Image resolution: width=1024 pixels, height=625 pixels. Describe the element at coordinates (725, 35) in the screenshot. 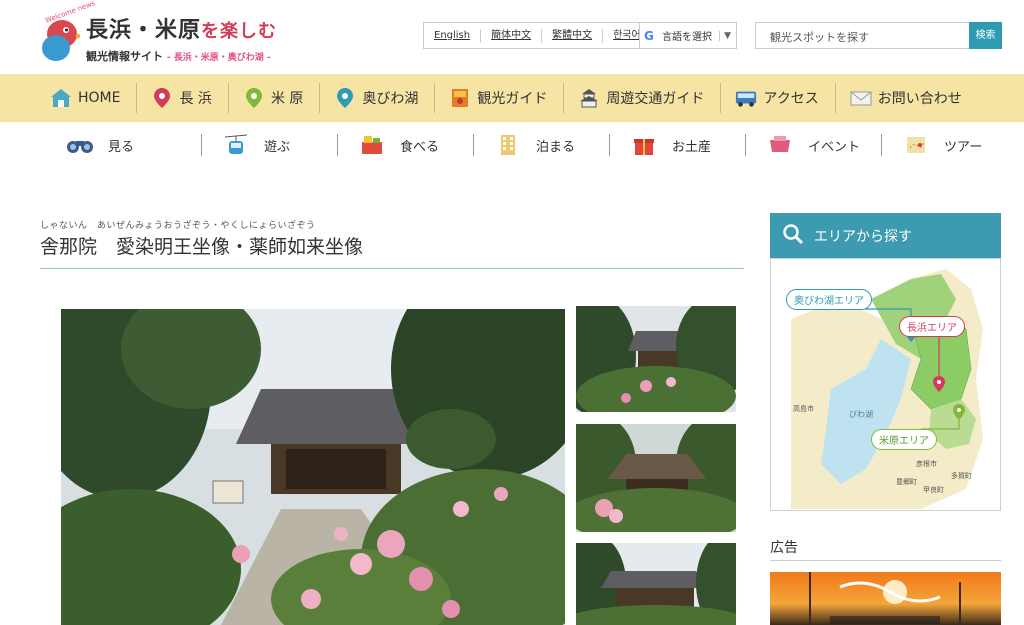

I see `dropdown-arrow-icon: ▼` at that location.